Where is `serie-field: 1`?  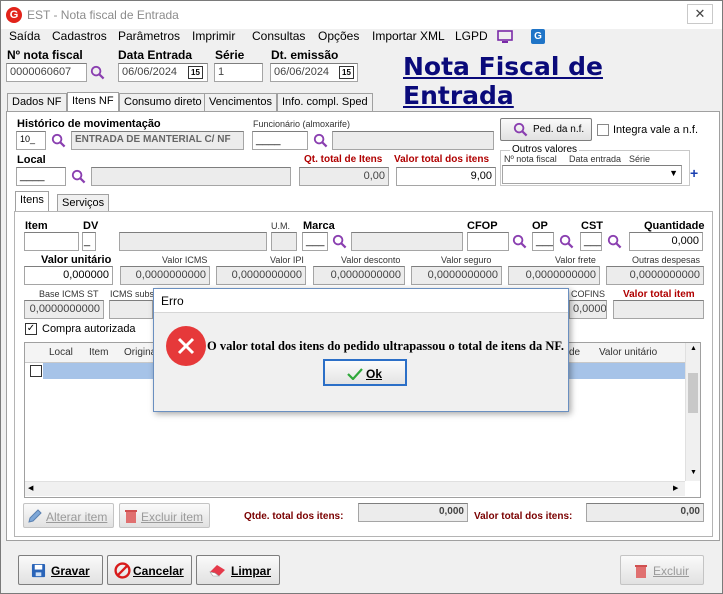
serie-field: 1 is located at coordinates (238, 72).